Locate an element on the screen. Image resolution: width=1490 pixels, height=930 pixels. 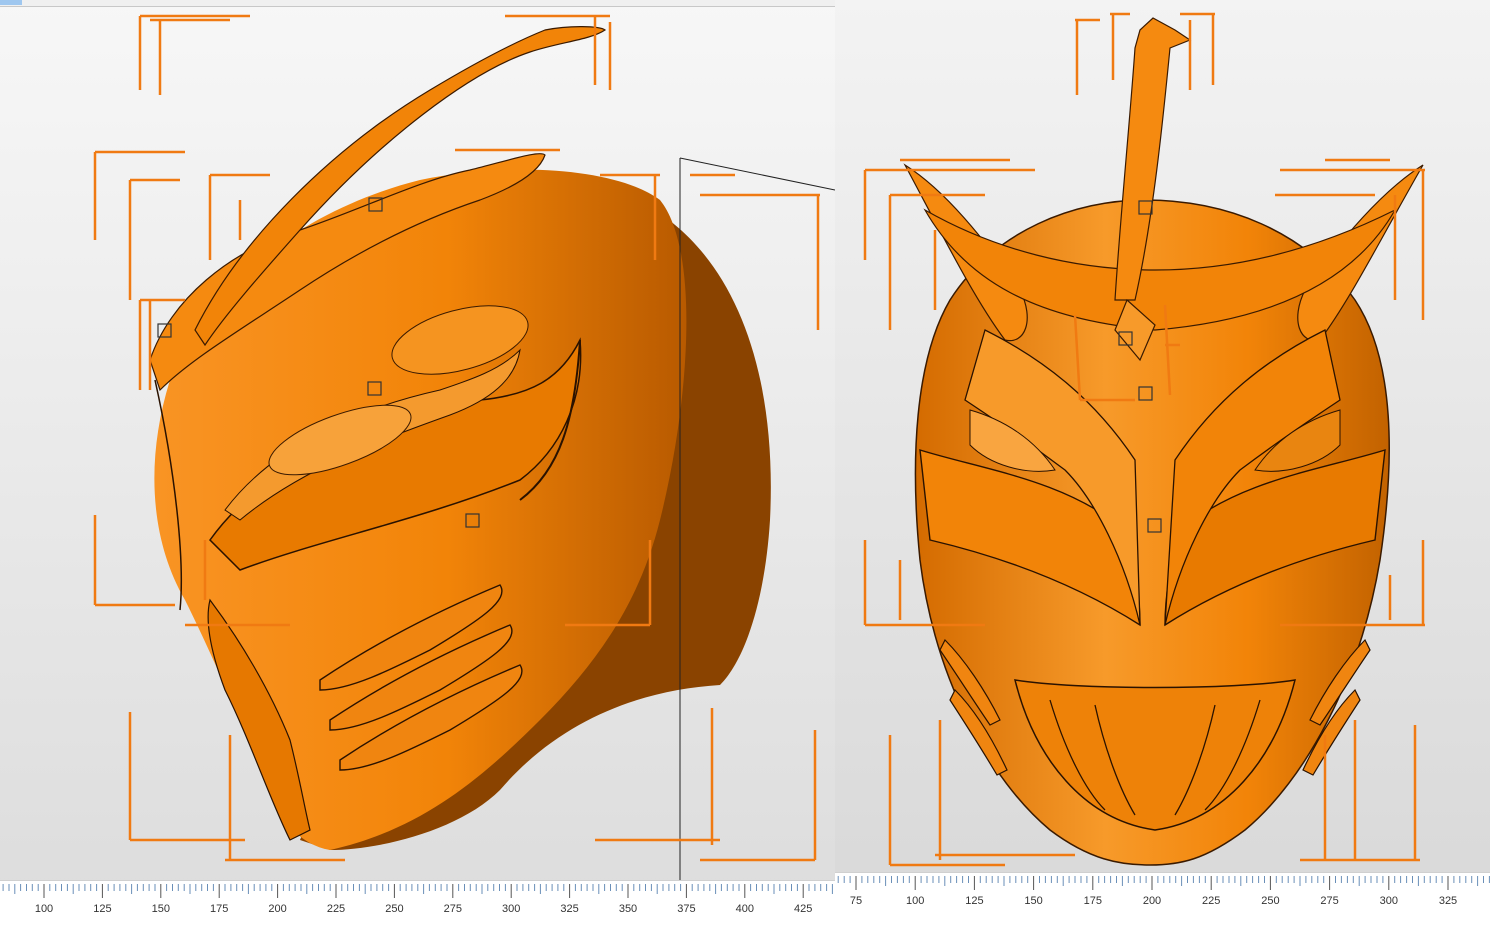
ruler-label: 400 is located at coordinates (744, 909).